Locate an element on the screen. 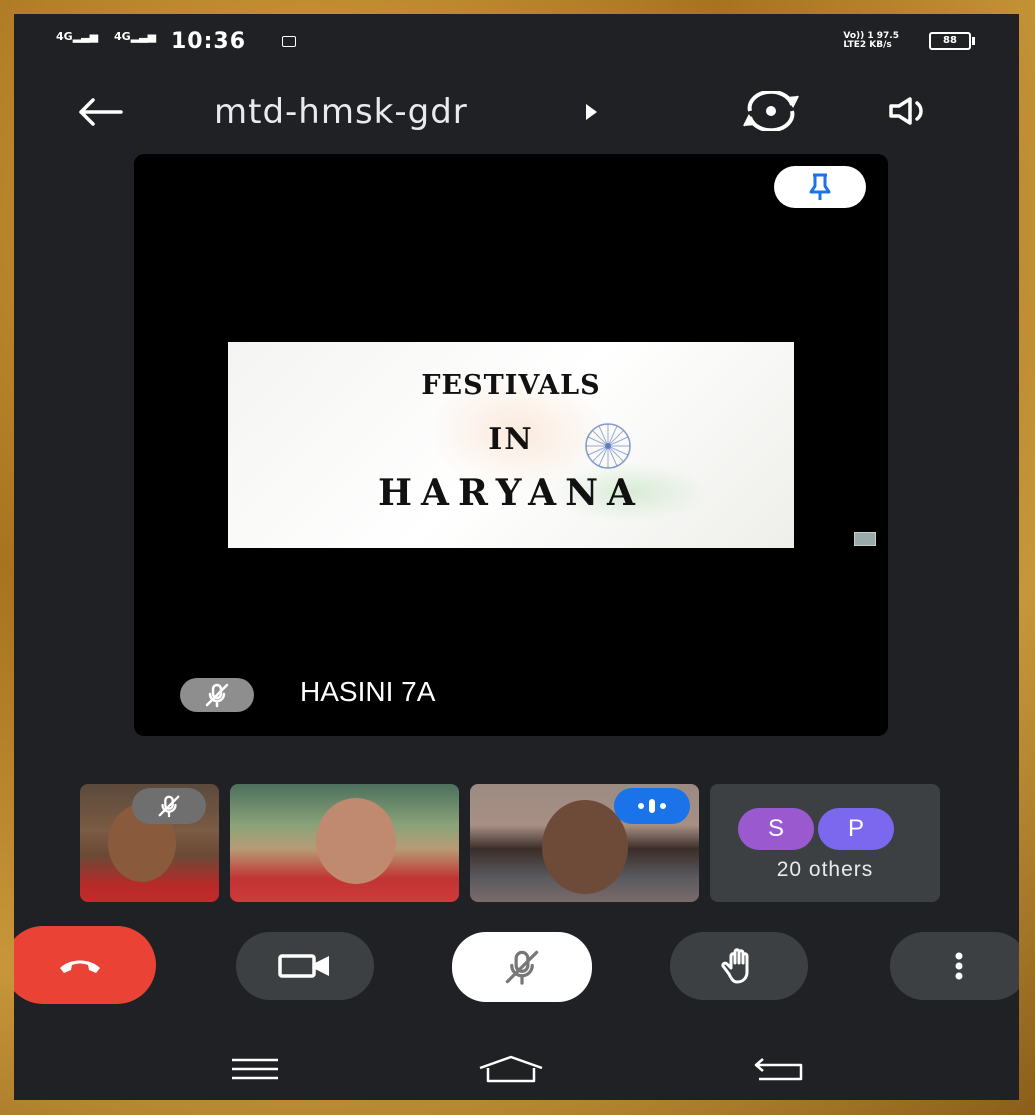  others-tile: S P 20 others is located at coordinates (825, 843).